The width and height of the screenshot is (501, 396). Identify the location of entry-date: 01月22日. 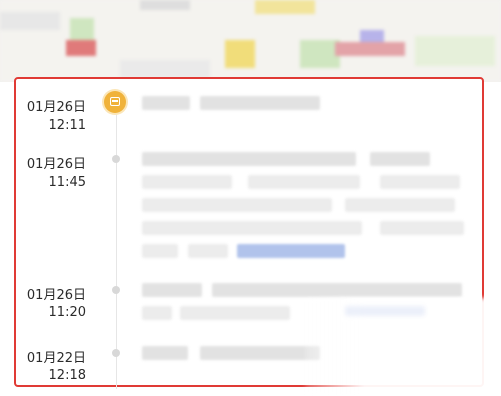
(56, 358).